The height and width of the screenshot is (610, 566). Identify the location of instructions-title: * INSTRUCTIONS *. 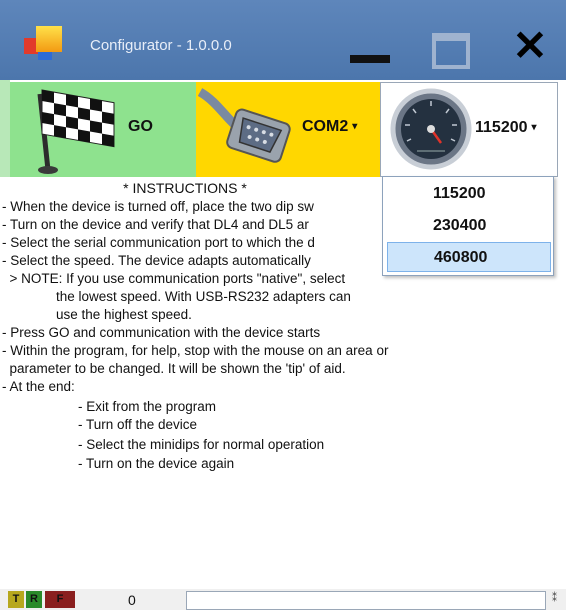
(185, 188).